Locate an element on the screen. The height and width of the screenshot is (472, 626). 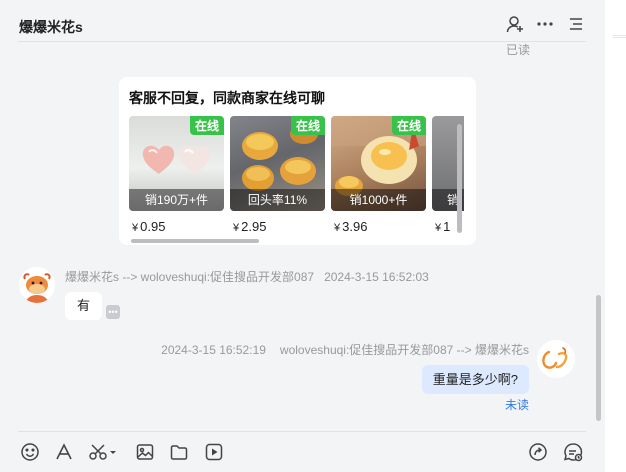
message-sender: woloveshuqi:促佳搜品开发部087 --> 爆爆米花s is located at coordinates (404, 350).